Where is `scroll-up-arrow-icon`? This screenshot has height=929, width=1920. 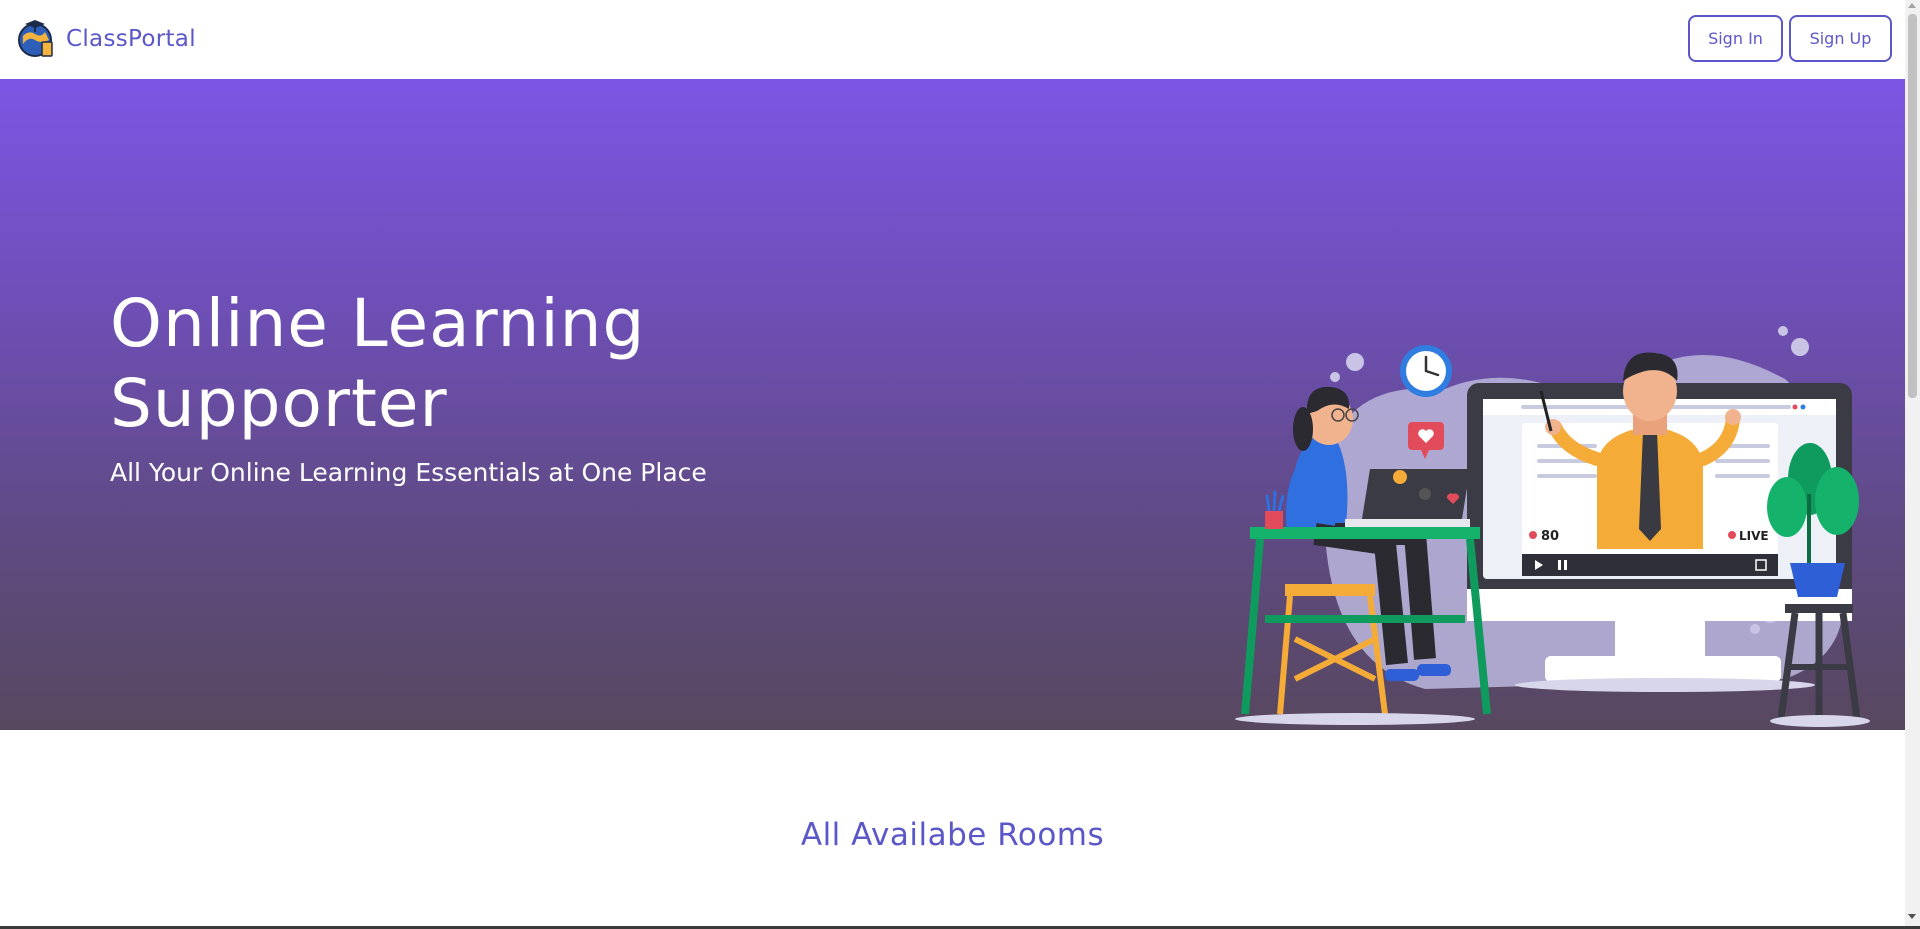 scroll-up-arrow-icon is located at coordinates (1912, 5).